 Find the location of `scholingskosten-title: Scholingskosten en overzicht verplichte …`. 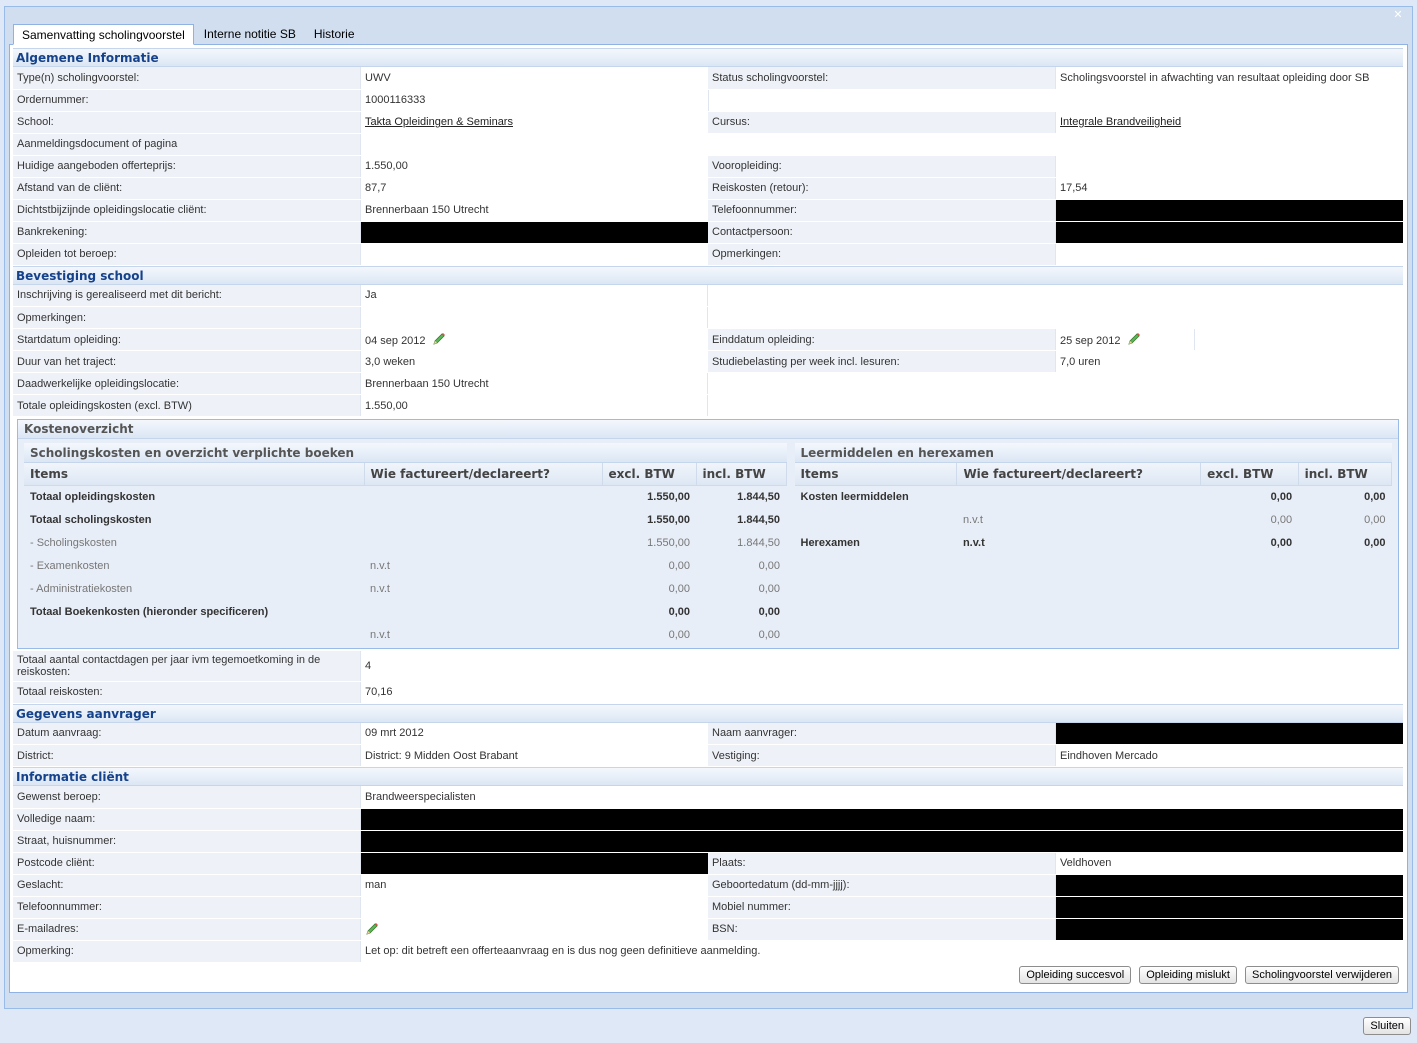

scholingskosten-title: Scholingskosten en overzicht verplichte … is located at coordinates (405, 453).